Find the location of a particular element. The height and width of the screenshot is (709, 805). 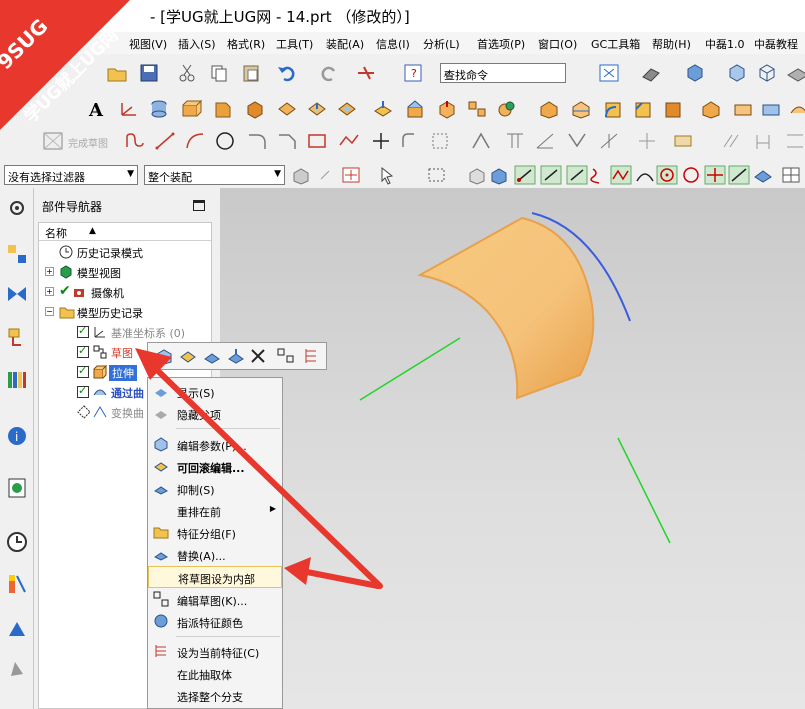

command-finder-icon: ? is located at coordinates (413, 73).